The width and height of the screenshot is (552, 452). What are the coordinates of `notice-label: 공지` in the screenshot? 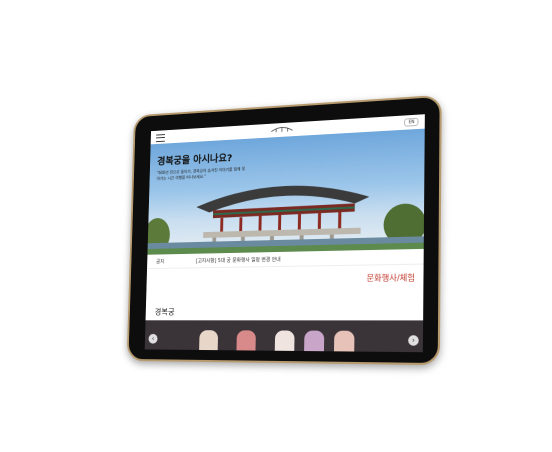 It's located at (160, 261).